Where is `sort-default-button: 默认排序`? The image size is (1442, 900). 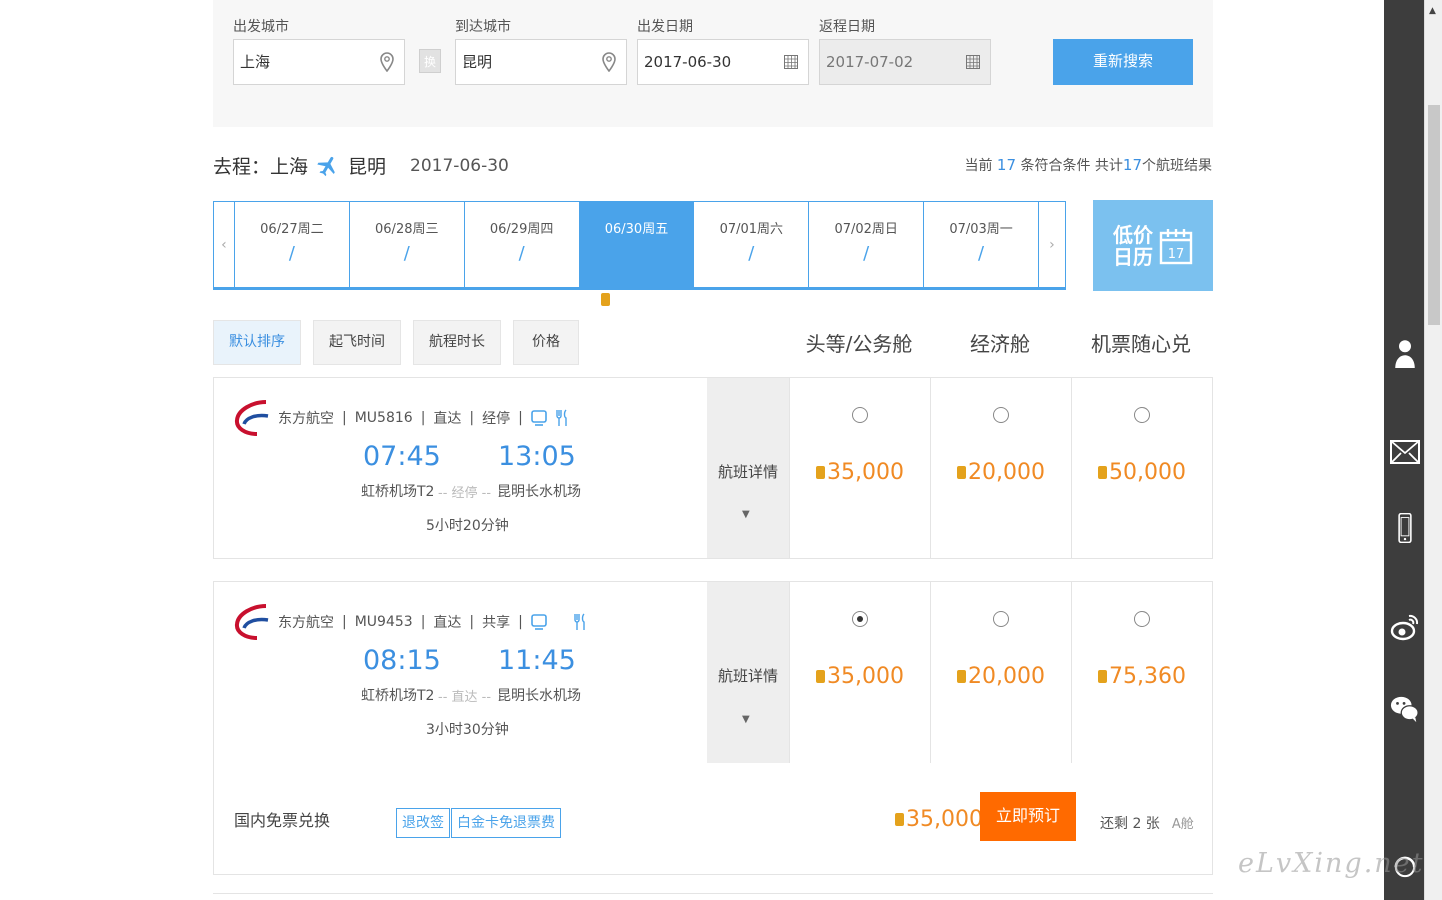 sort-default-button: 默认排序 is located at coordinates (257, 342).